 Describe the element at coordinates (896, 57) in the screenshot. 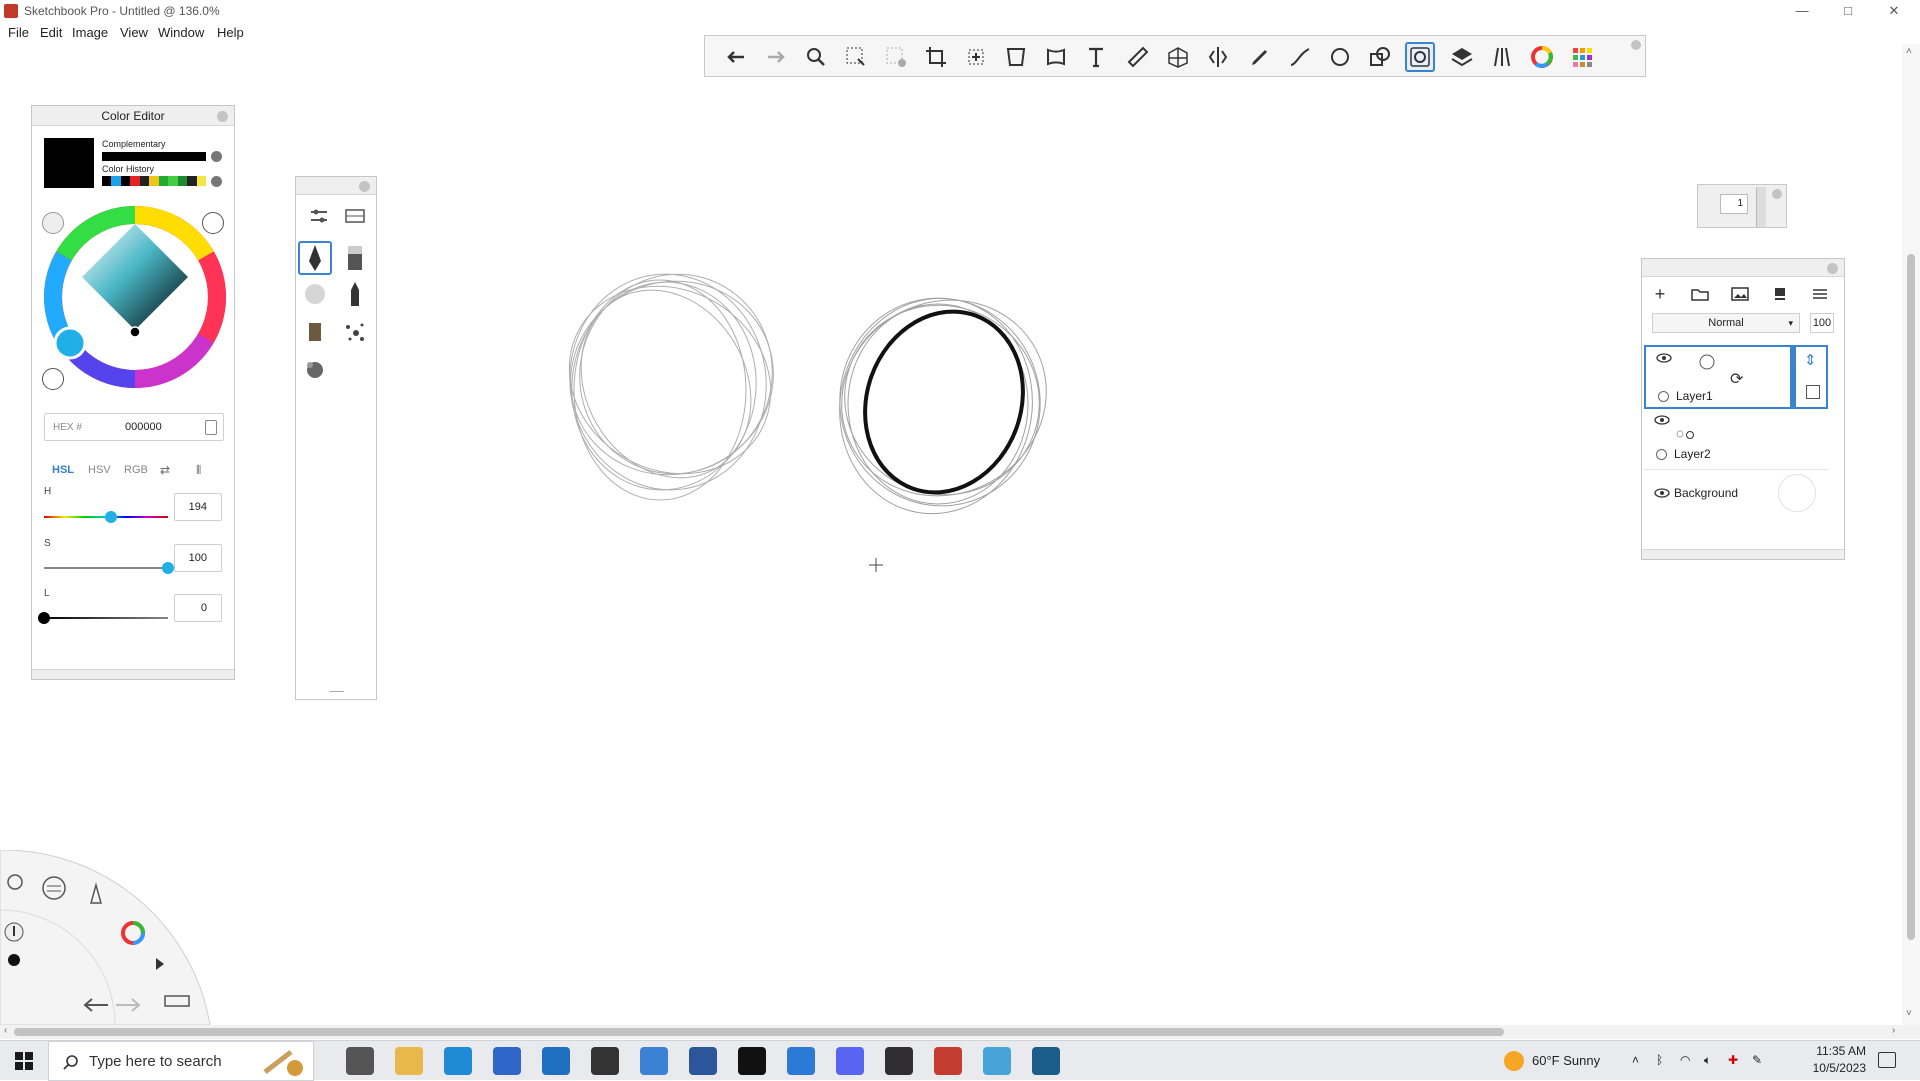

I see `clear-select-icon` at that location.